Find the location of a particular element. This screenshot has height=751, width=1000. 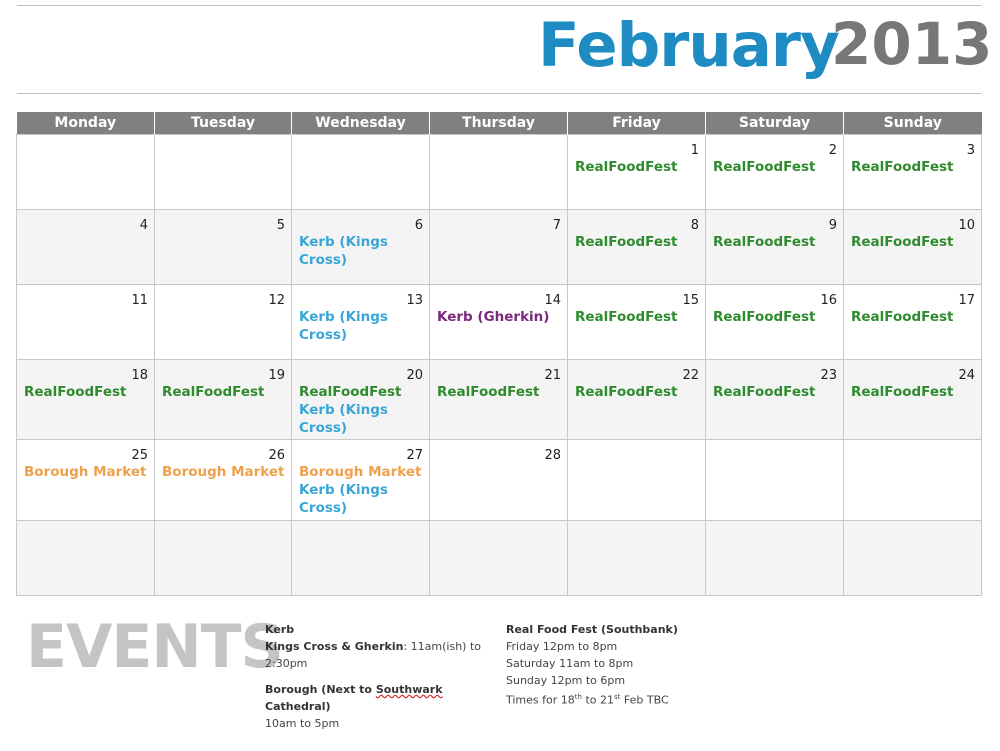

calendar-day-cell: 14 Kerb (Gherkin) is located at coordinates (498, 322).